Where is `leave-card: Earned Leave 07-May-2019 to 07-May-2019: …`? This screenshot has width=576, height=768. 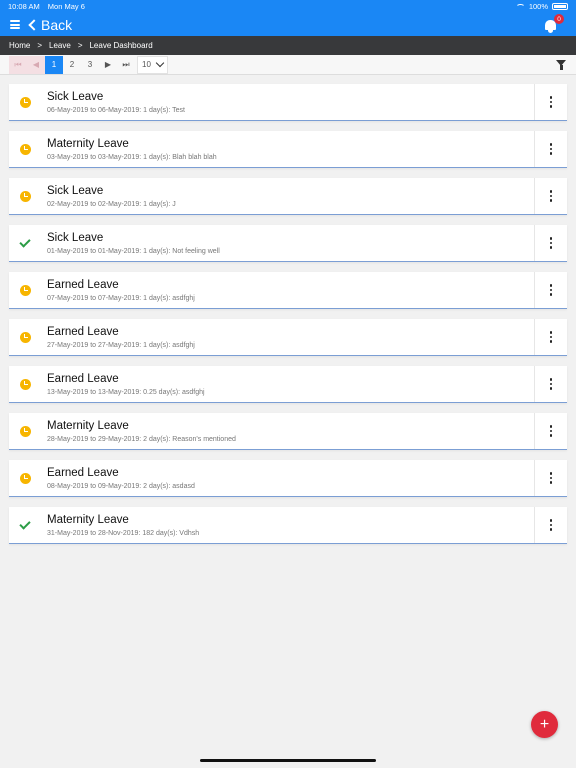
leave-card: Earned Leave 07-May-2019 to 07-May-2019: … is located at coordinates (288, 290).